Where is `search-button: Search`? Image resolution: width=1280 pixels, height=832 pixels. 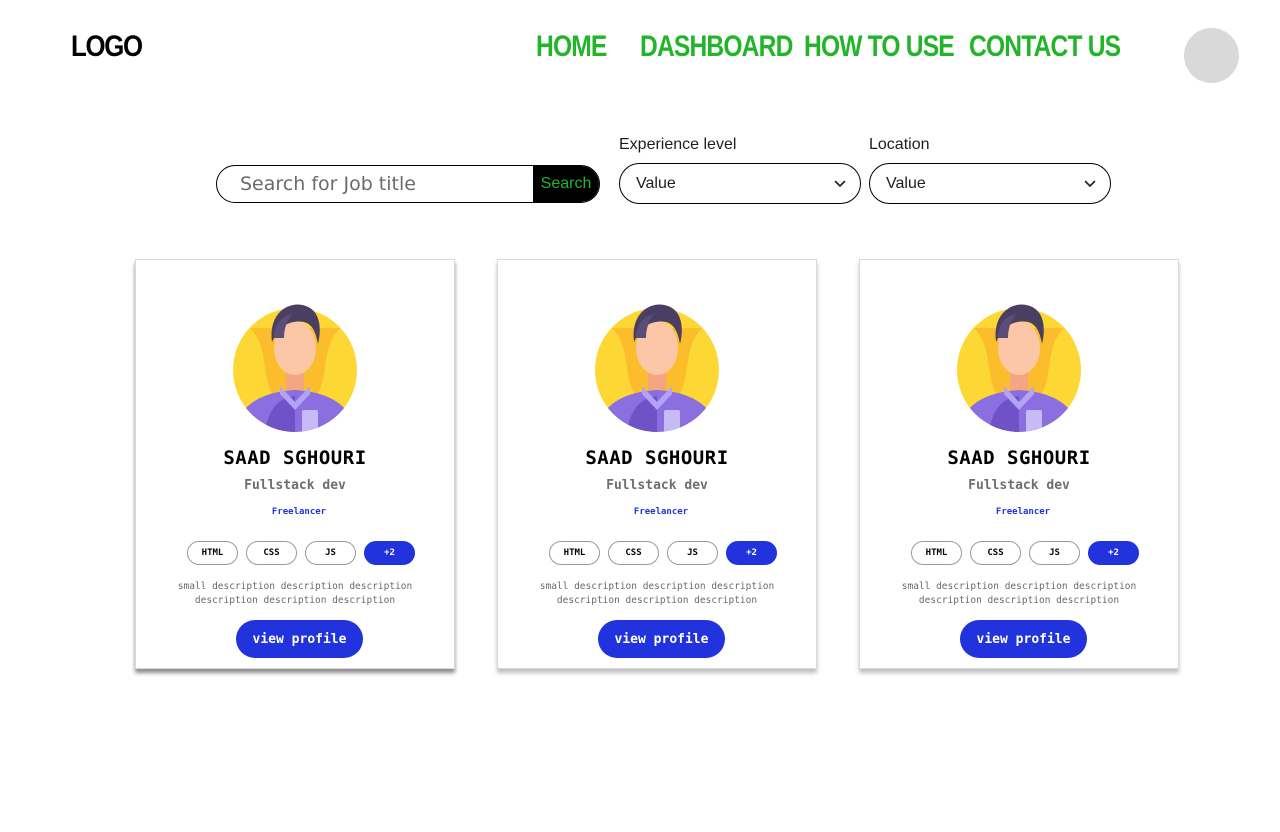
search-button: Search is located at coordinates (566, 184).